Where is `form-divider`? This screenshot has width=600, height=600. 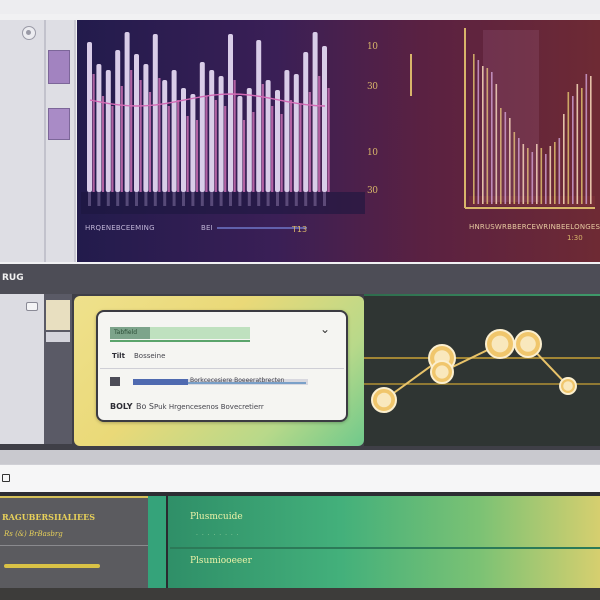
form-divider is located at coordinates (222, 368).